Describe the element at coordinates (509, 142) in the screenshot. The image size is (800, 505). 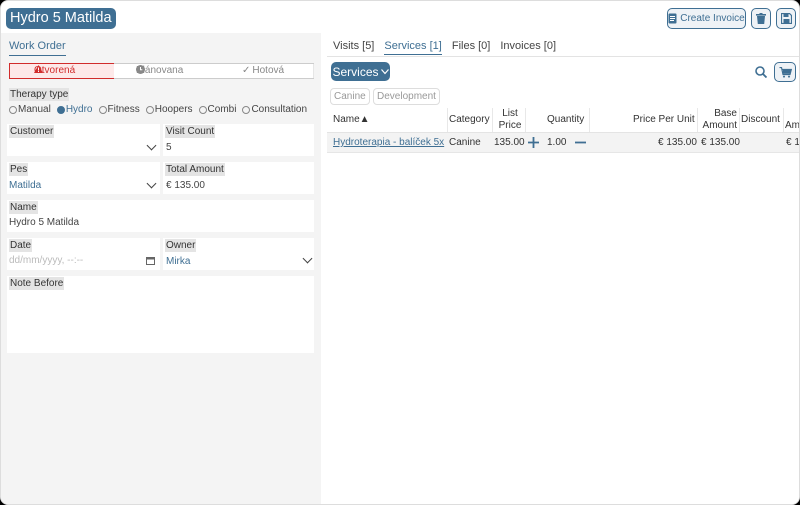
I see `service-list-price: 135.00` at that location.